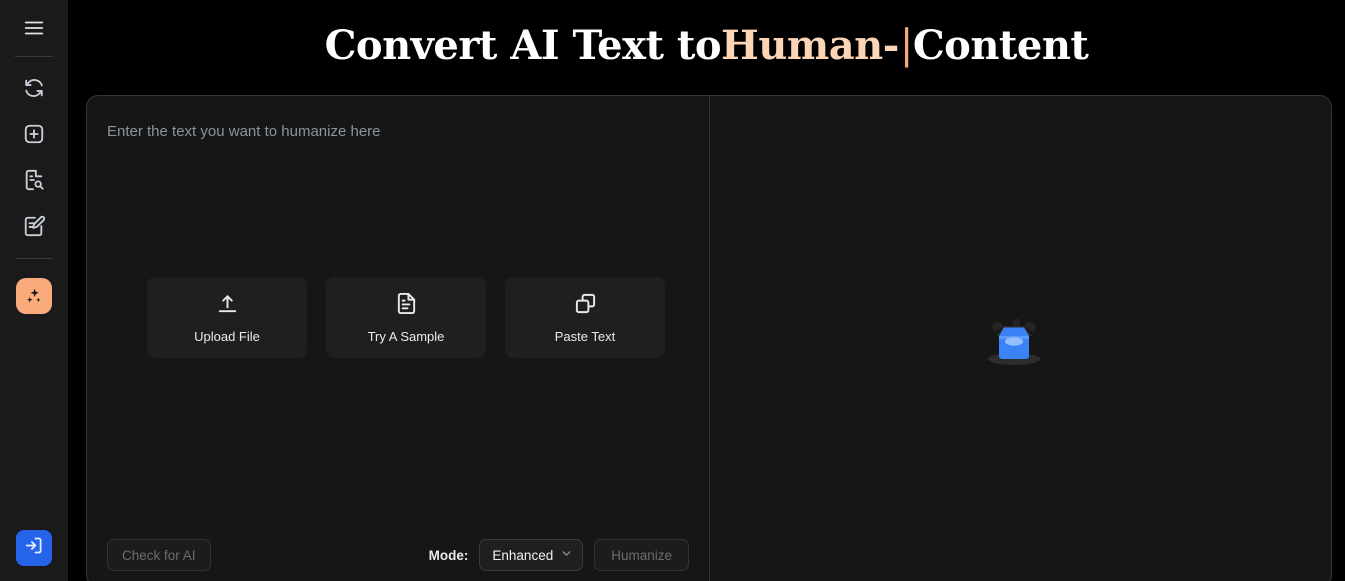  What do you see at coordinates (523, 555) in the screenshot?
I see `mode-select-value: Enhanced` at bounding box center [523, 555].